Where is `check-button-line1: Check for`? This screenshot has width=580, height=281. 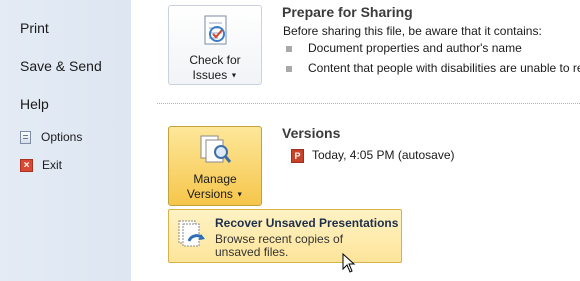 check-button-line1: Check for is located at coordinates (215, 60).